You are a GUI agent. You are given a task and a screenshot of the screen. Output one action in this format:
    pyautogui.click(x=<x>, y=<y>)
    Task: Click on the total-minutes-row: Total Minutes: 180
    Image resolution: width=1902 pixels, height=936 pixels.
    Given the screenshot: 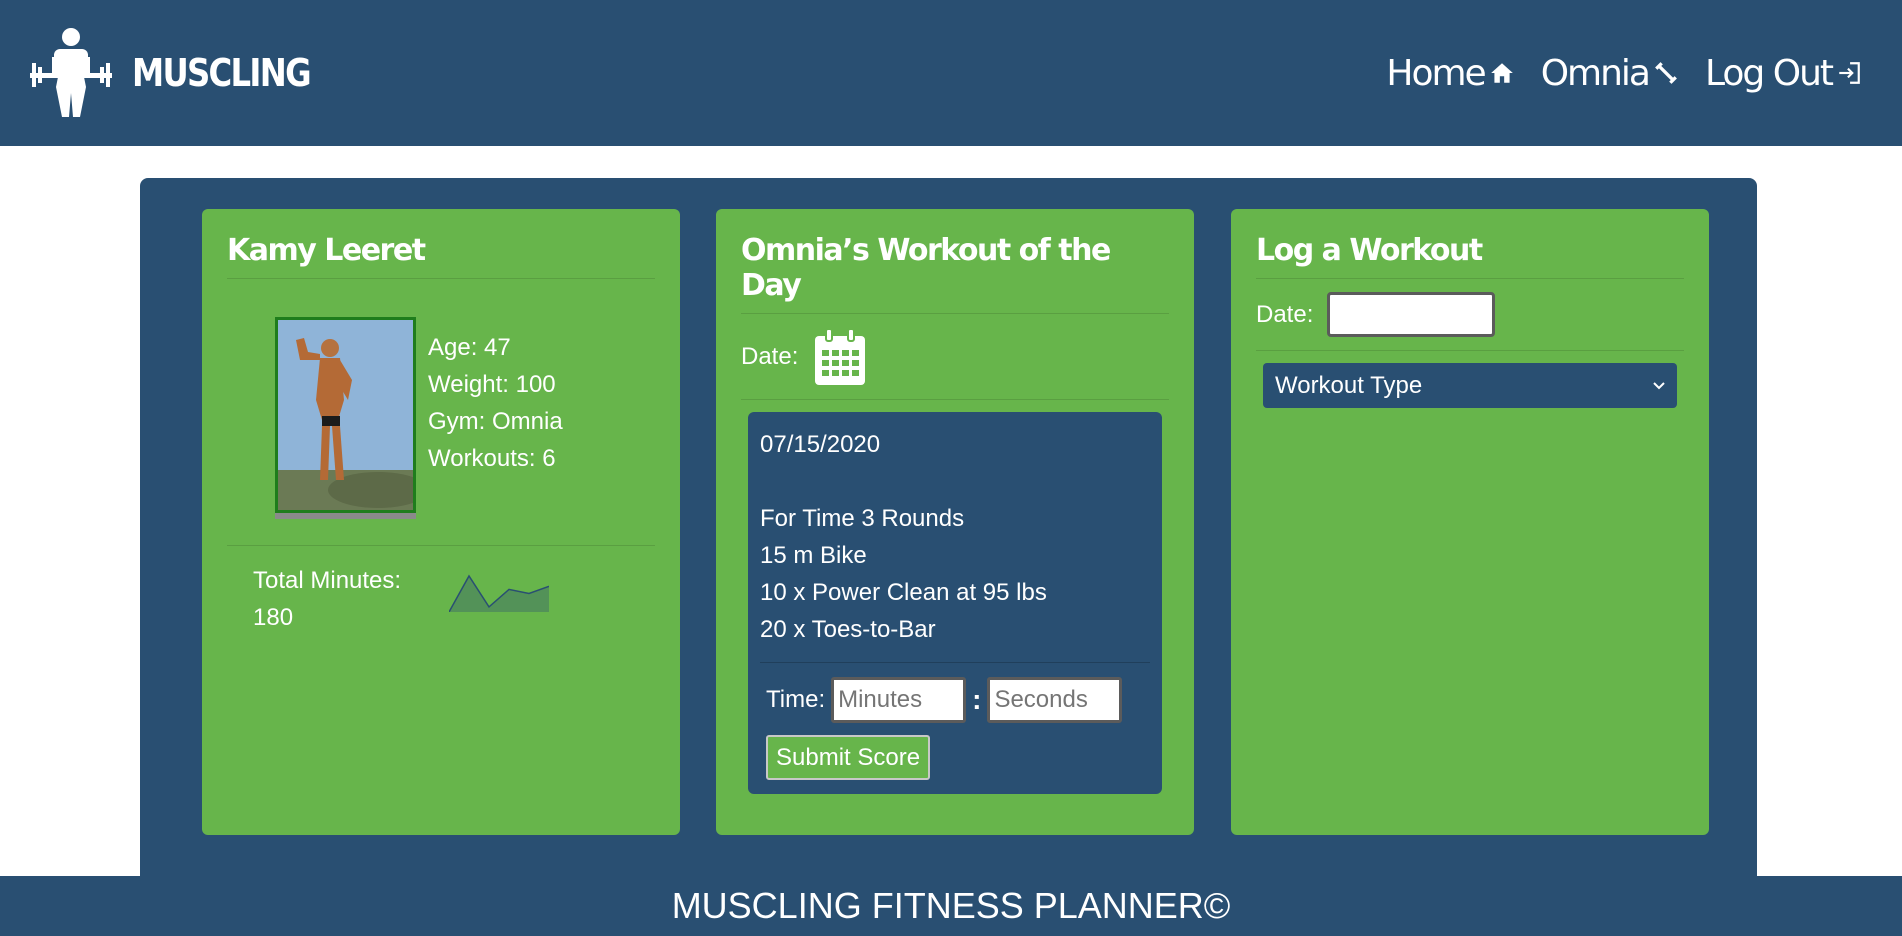 What is the action you would take?
    pyautogui.click(x=441, y=599)
    